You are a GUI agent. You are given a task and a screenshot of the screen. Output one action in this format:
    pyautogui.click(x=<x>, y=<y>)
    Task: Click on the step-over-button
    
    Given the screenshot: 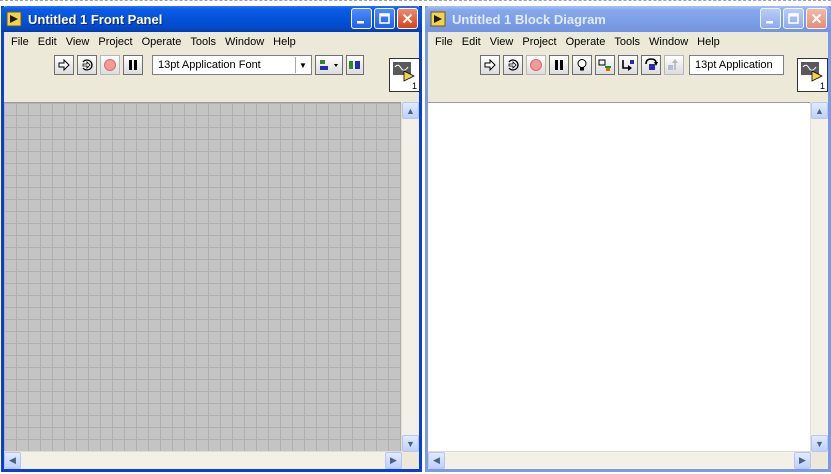 What is the action you would take?
    pyautogui.click(x=651, y=65)
    